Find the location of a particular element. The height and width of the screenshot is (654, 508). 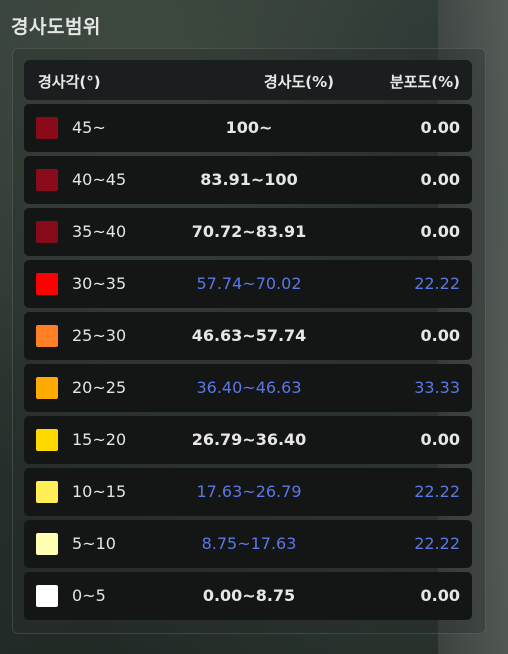

angle-range: 30~35 is located at coordinates (99, 283).